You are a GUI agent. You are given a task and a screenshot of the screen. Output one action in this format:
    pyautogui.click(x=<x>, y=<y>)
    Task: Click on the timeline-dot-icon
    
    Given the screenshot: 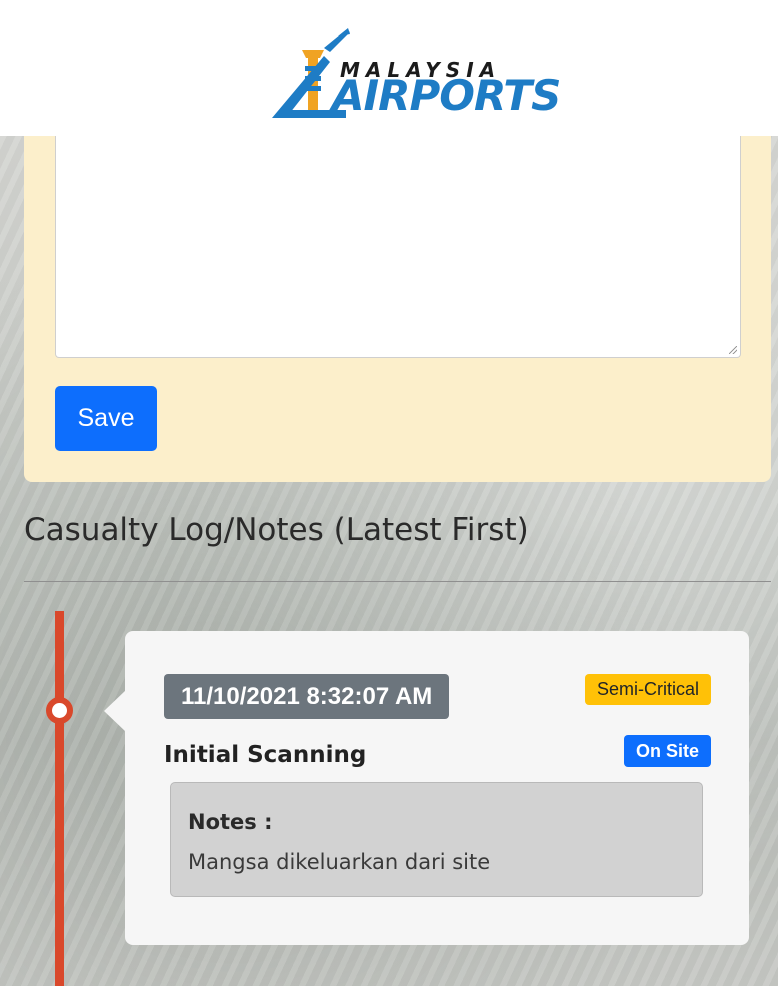 What is the action you would take?
    pyautogui.click(x=59, y=710)
    